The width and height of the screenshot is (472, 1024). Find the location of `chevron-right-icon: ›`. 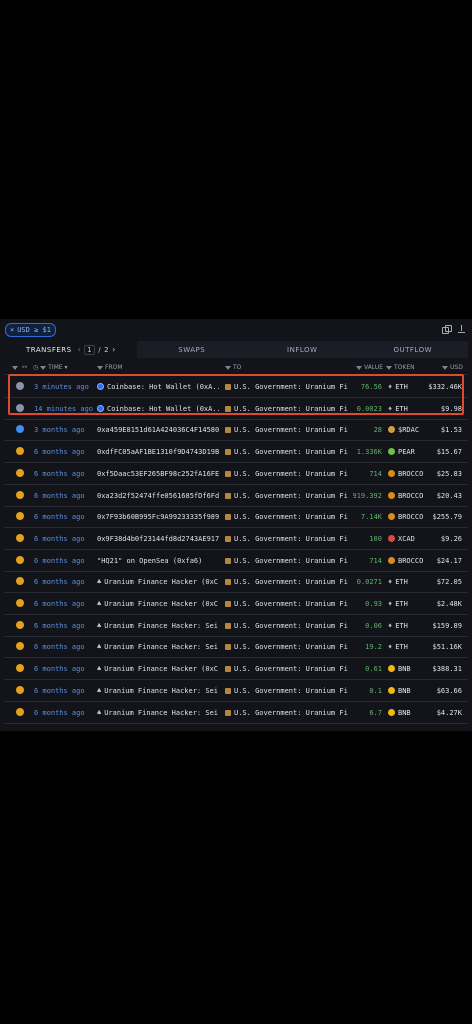

chevron-right-icon: › is located at coordinates (114, 349).